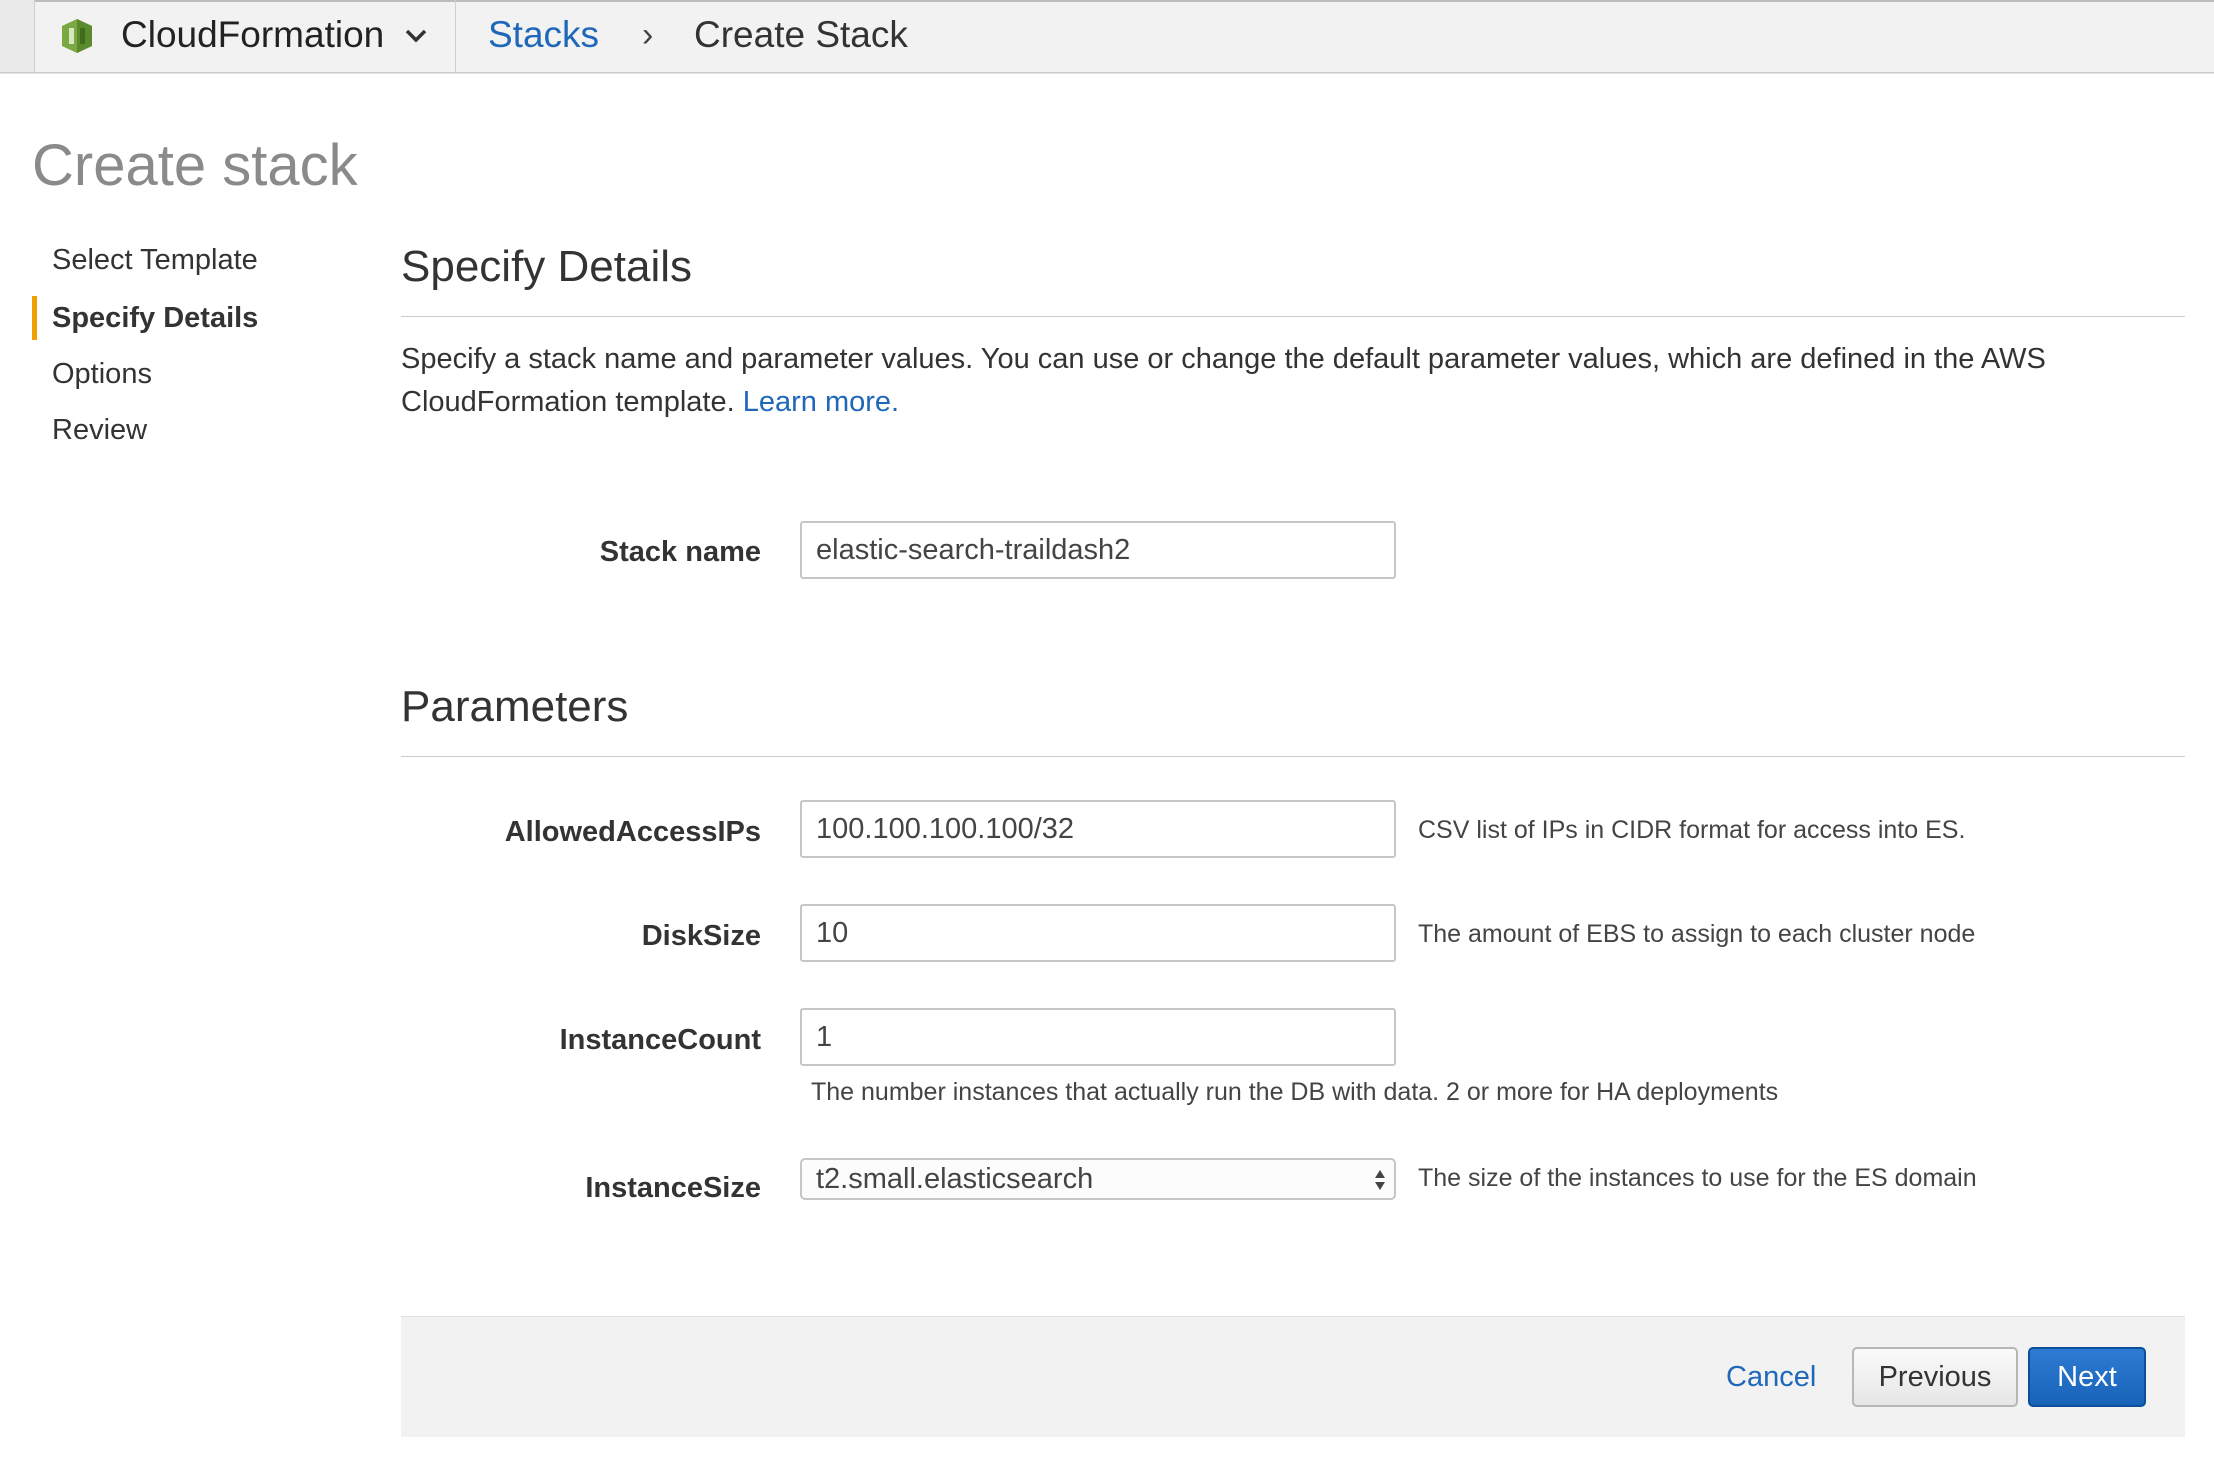 Image resolution: width=2214 pixels, height=1464 pixels. What do you see at coordinates (1098, 829) in the screenshot?
I see `allowed-access-ips-input` at bounding box center [1098, 829].